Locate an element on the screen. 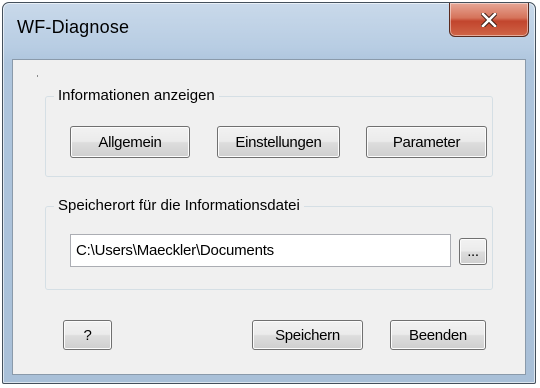  close-button is located at coordinates (489, 20).